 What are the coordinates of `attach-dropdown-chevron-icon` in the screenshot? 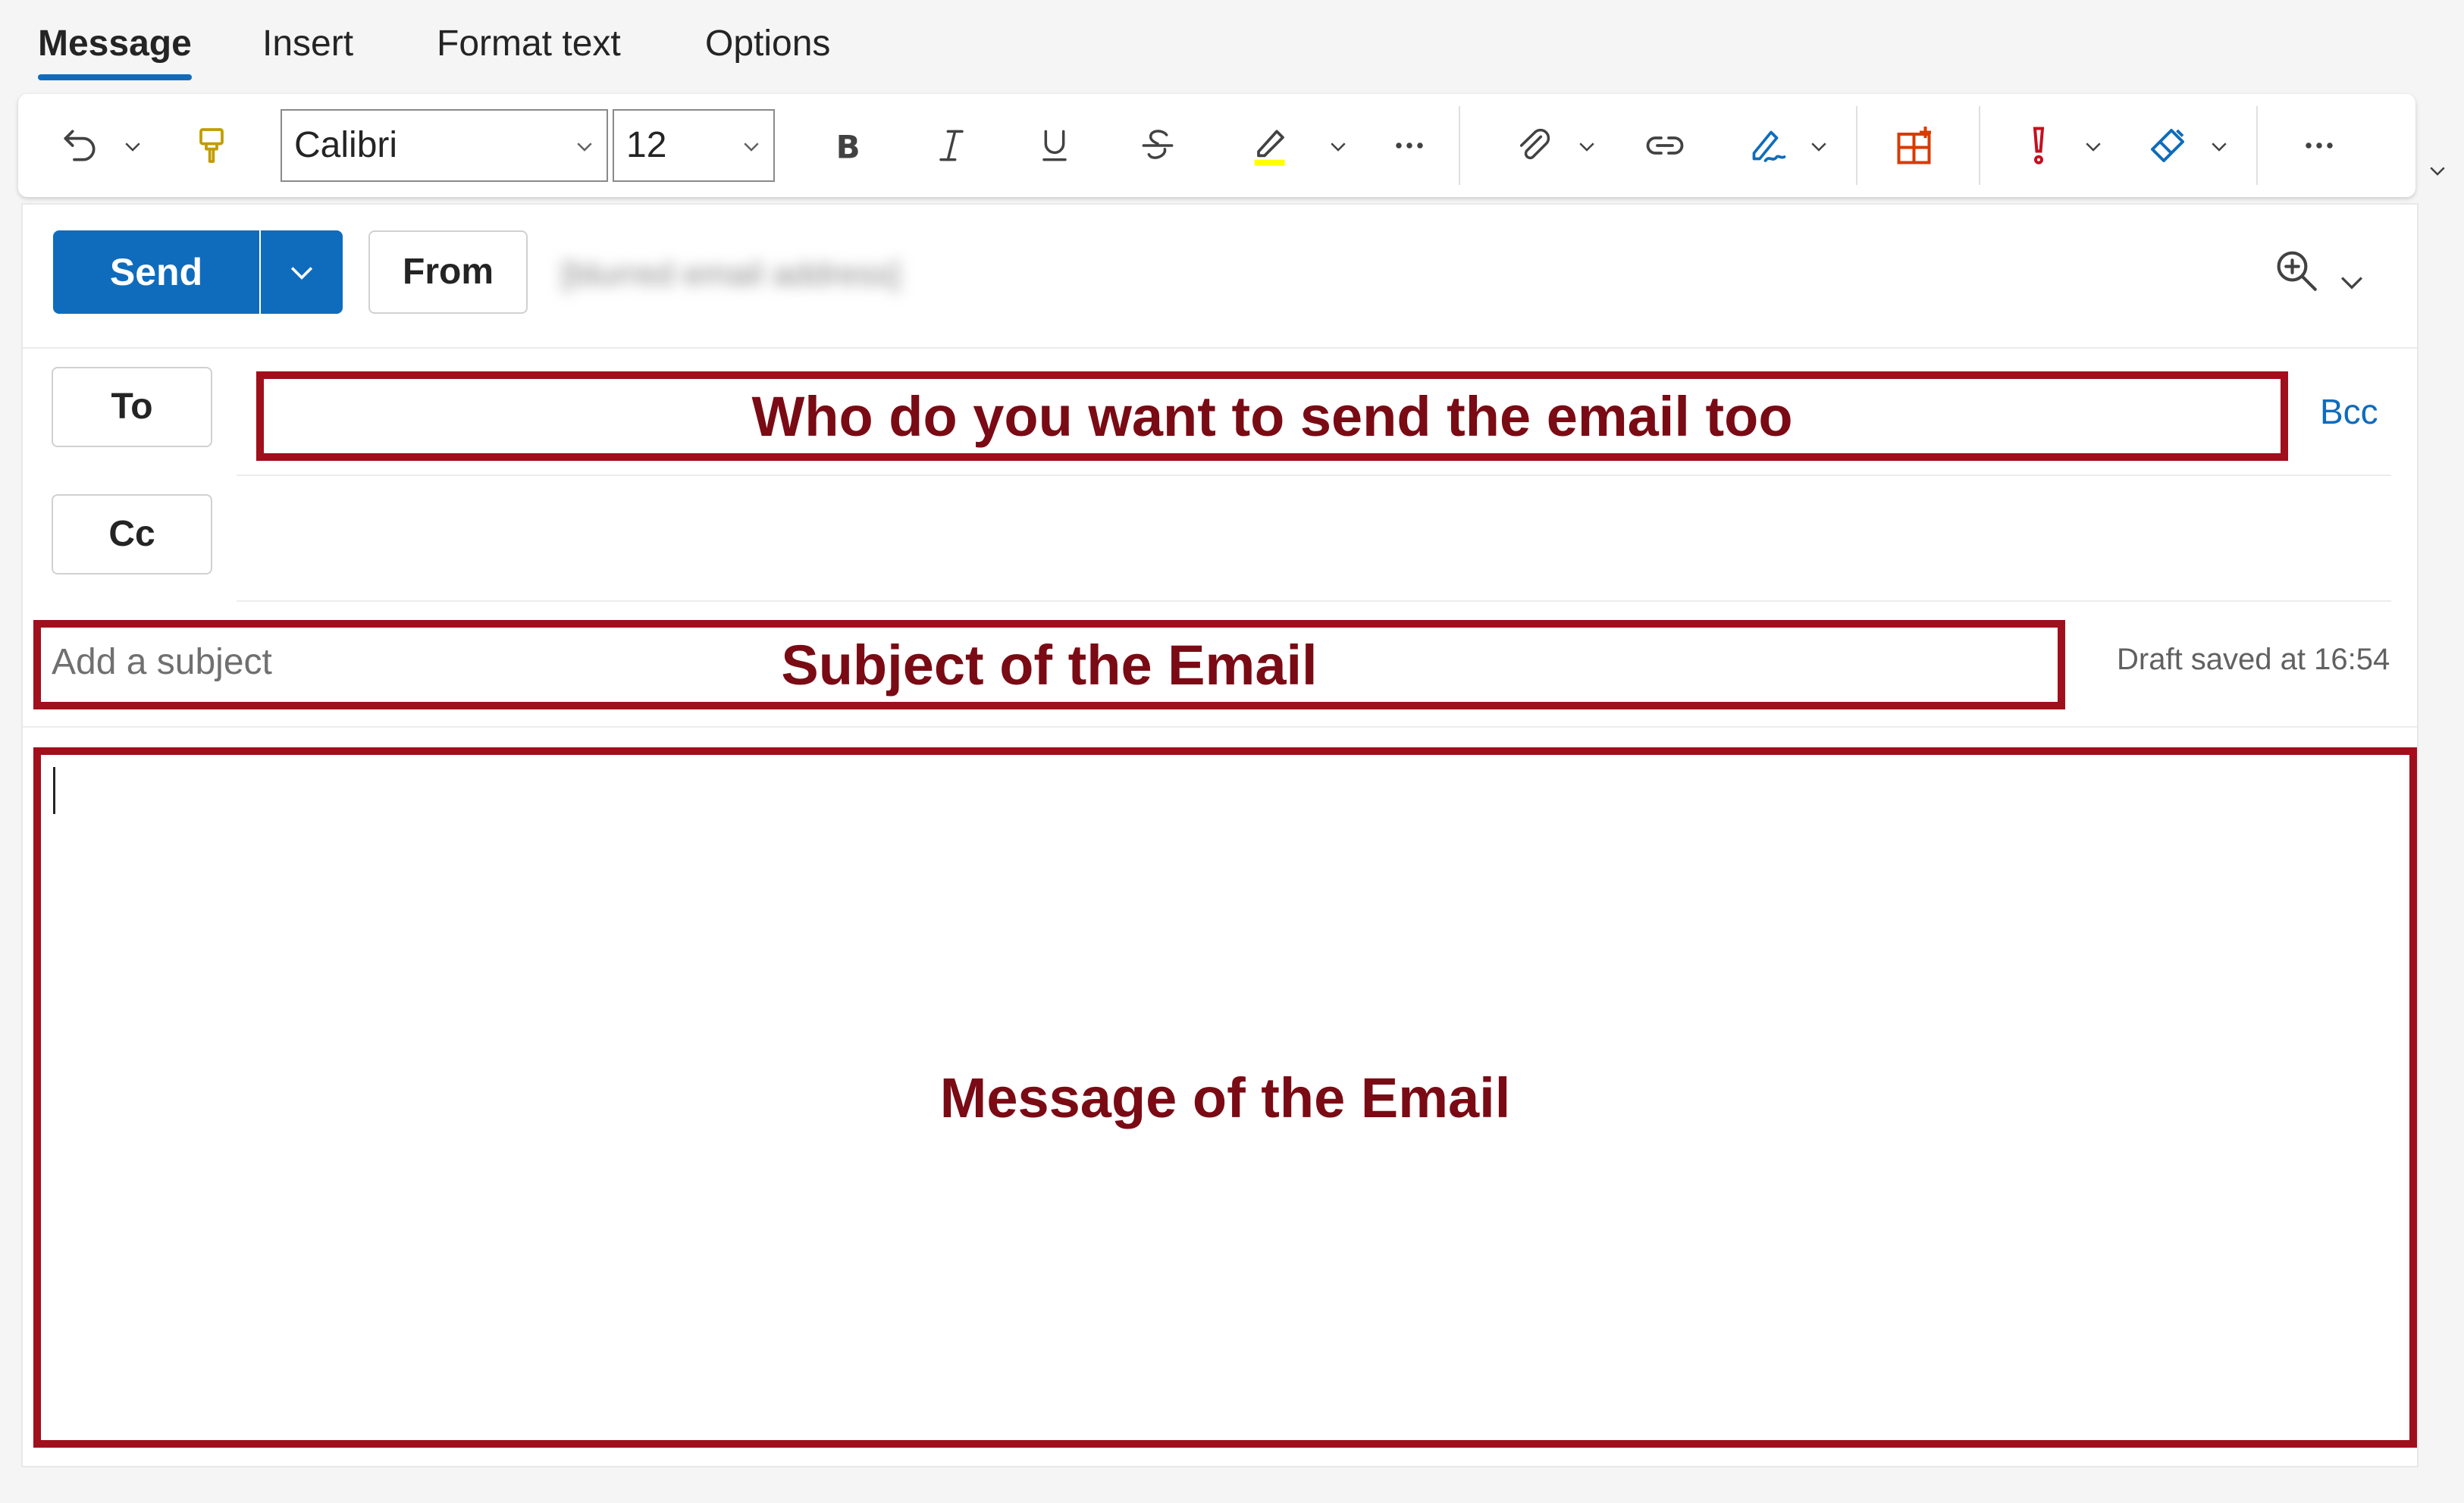 It's located at (1587, 146).